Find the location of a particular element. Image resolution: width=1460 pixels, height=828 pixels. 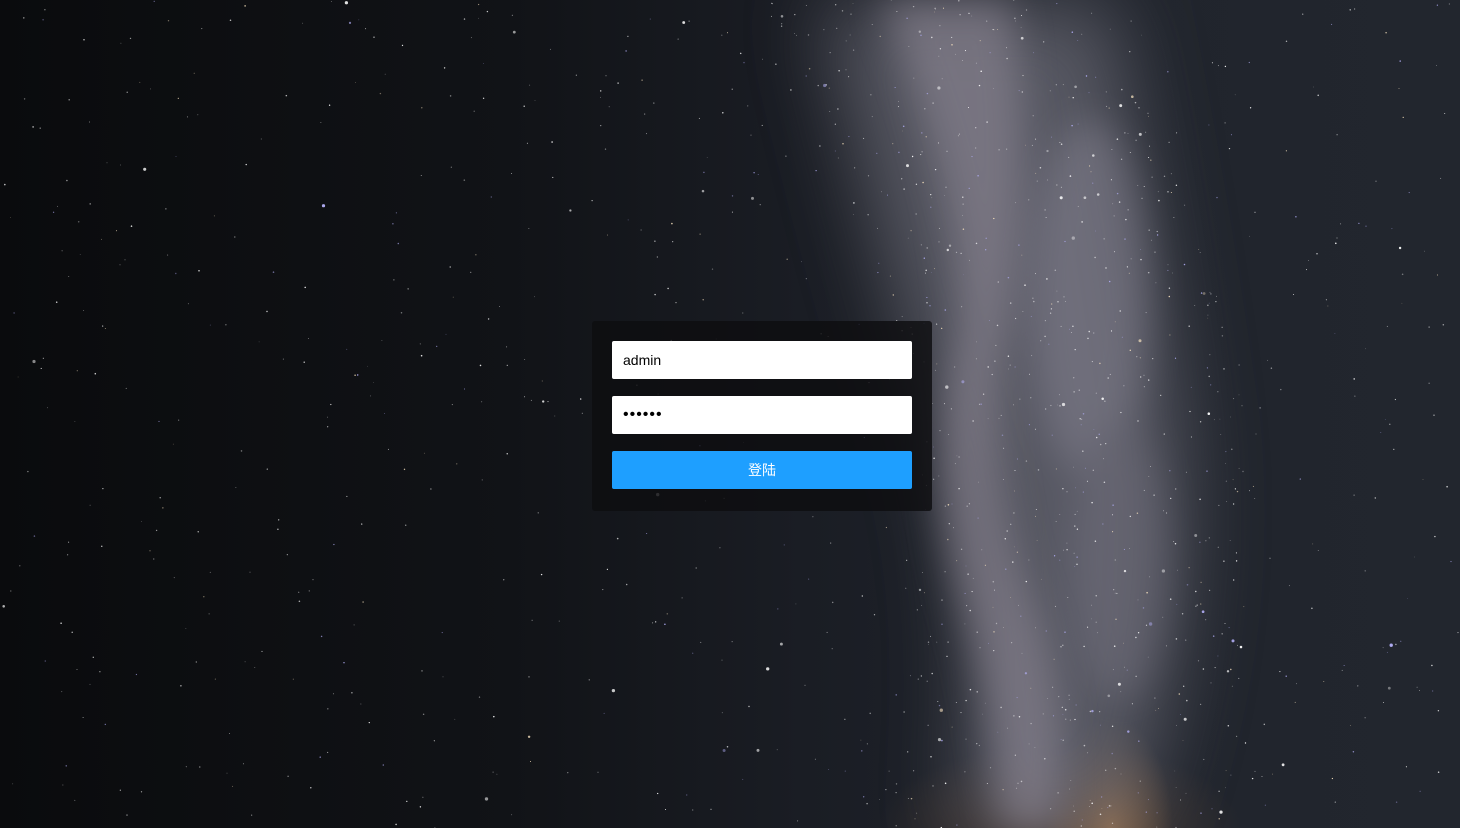

password-input is located at coordinates (762, 415).